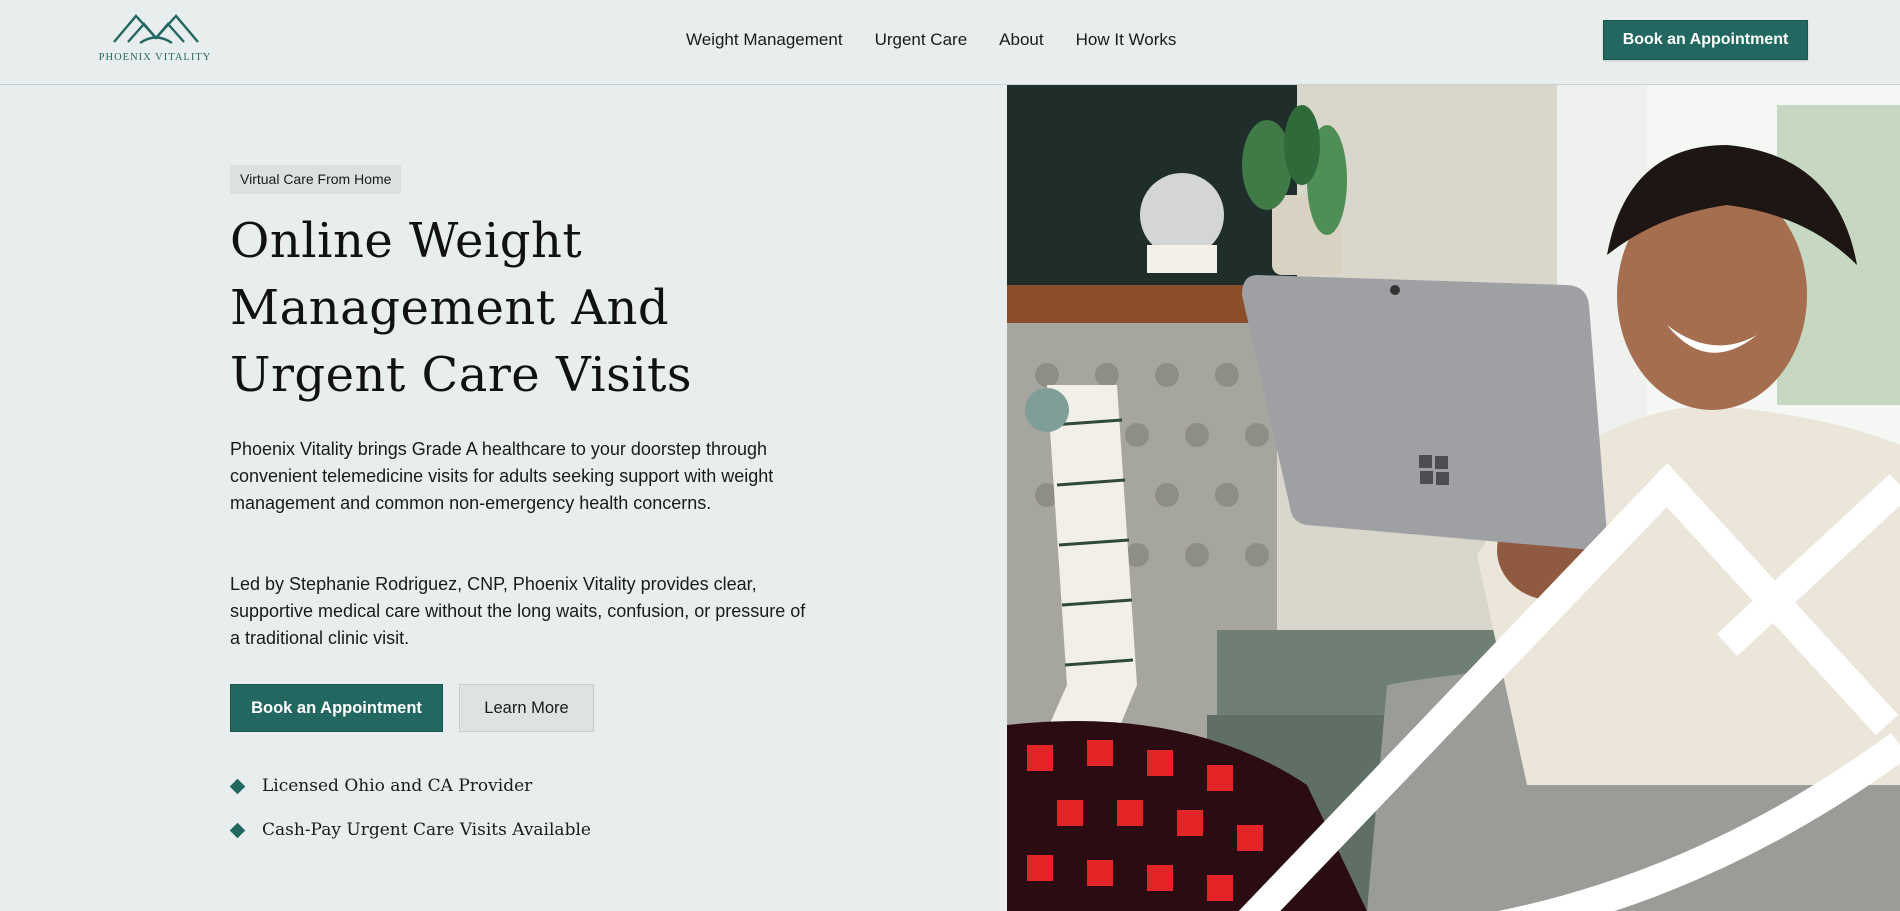 Image resolution: width=1900 pixels, height=911 pixels. What do you see at coordinates (156, 29) in the screenshot?
I see `mountain-logo-icon` at bounding box center [156, 29].